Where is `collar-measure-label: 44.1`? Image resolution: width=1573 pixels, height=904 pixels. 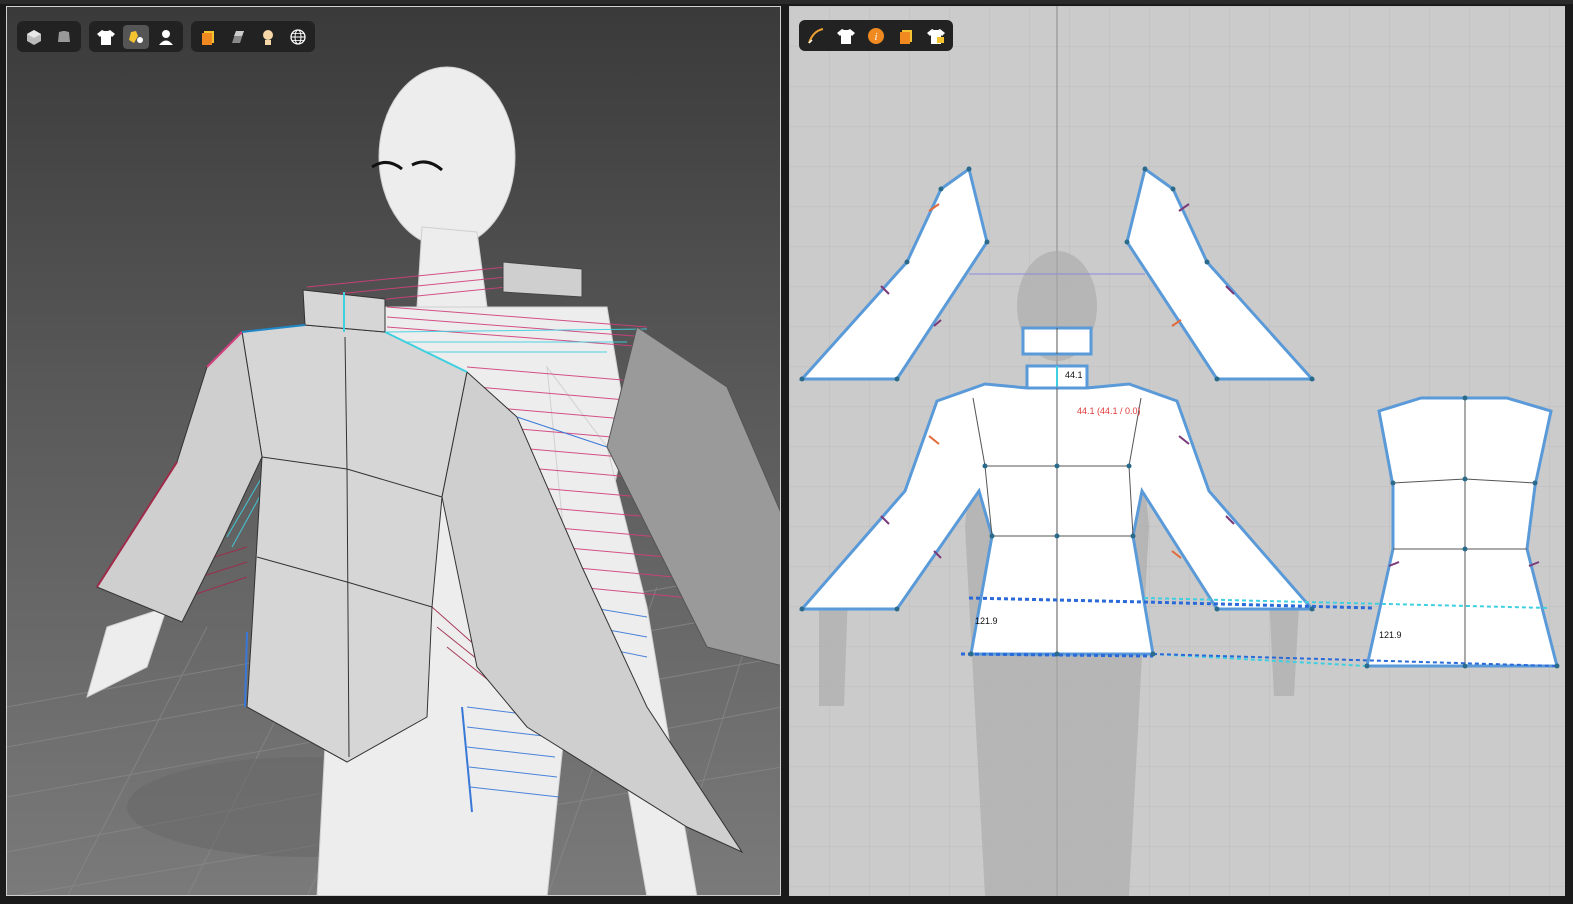 collar-measure-label: 44.1 is located at coordinates (1074, 375).